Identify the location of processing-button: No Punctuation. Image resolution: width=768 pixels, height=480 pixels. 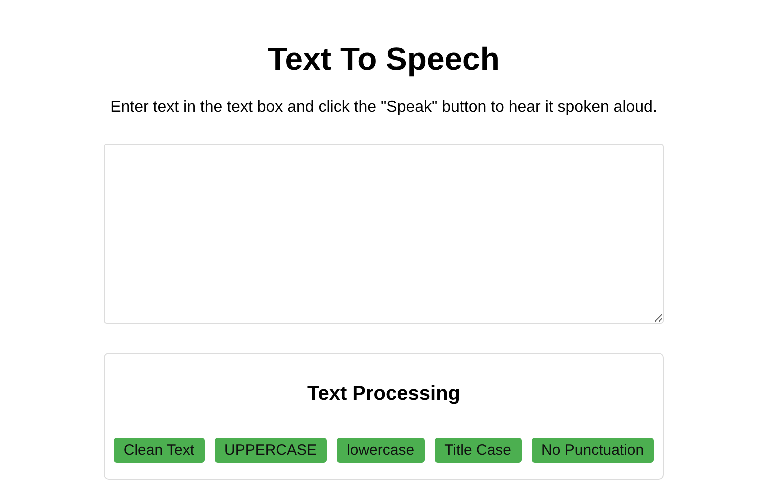
(593, 450).